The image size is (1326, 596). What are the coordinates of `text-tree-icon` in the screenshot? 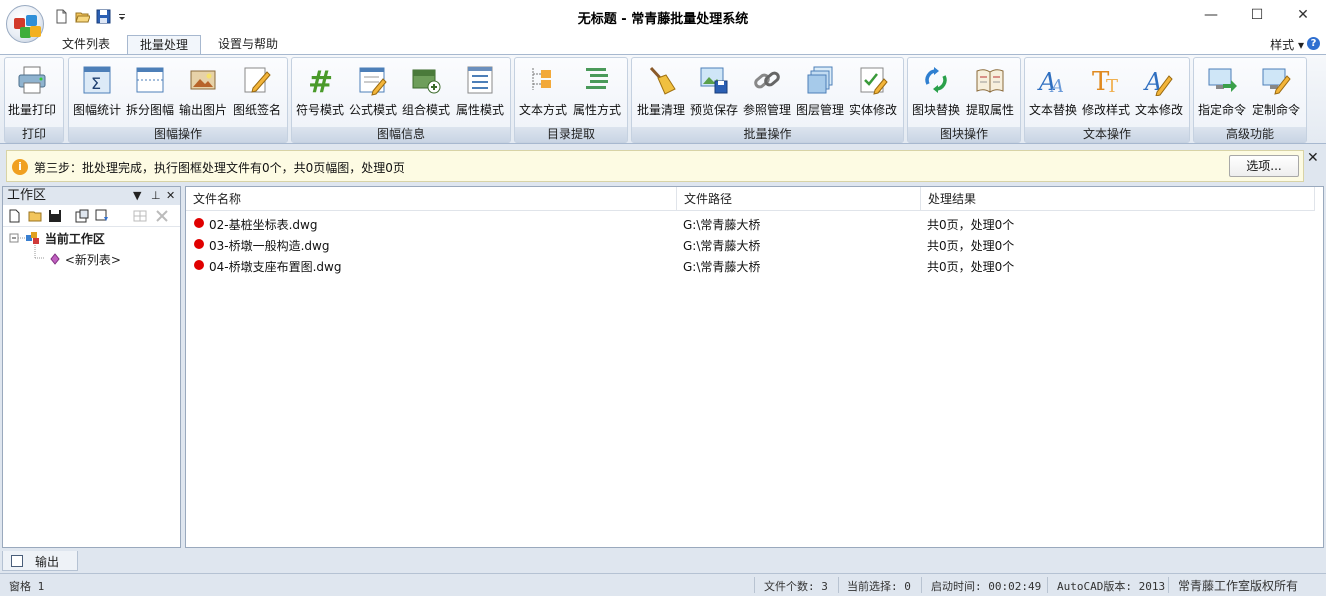 It's located at (543, 80).